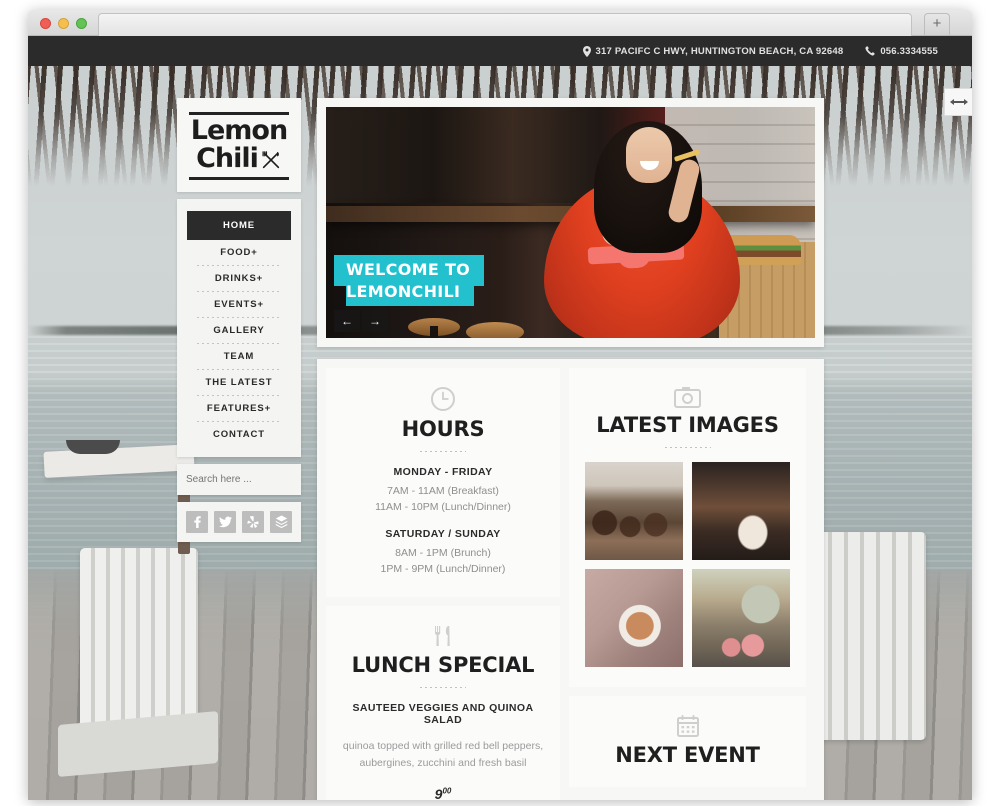 The height and width of the screenshot is (806, 1000). I want to click on phone-block: 056.3334555, so click(901, 51).